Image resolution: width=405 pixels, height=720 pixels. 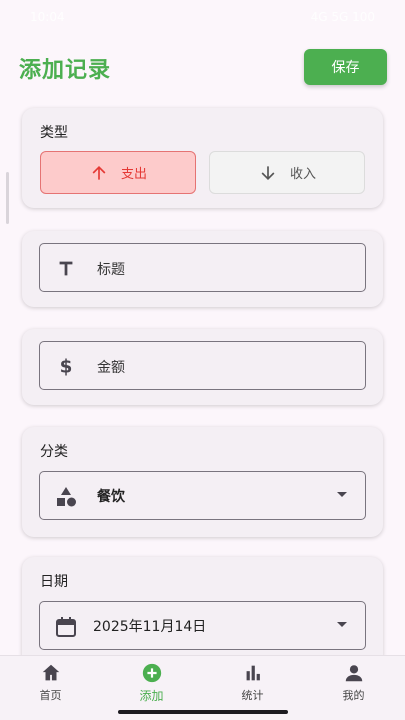 What do you see at coordinates (151, 696) in the screenshot?
I see `nav-add-label: 添加` at bounding box center [151, 696].